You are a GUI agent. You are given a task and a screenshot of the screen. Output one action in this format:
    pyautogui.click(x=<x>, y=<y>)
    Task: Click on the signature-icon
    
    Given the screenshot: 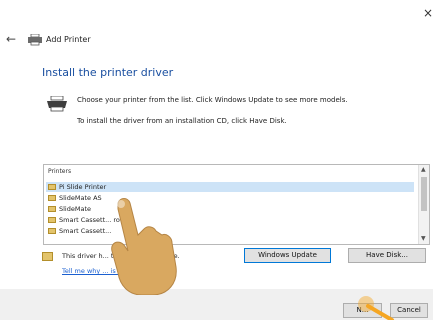 What is the action you would take?
    pyautogui.click(x=47, y=256)
    